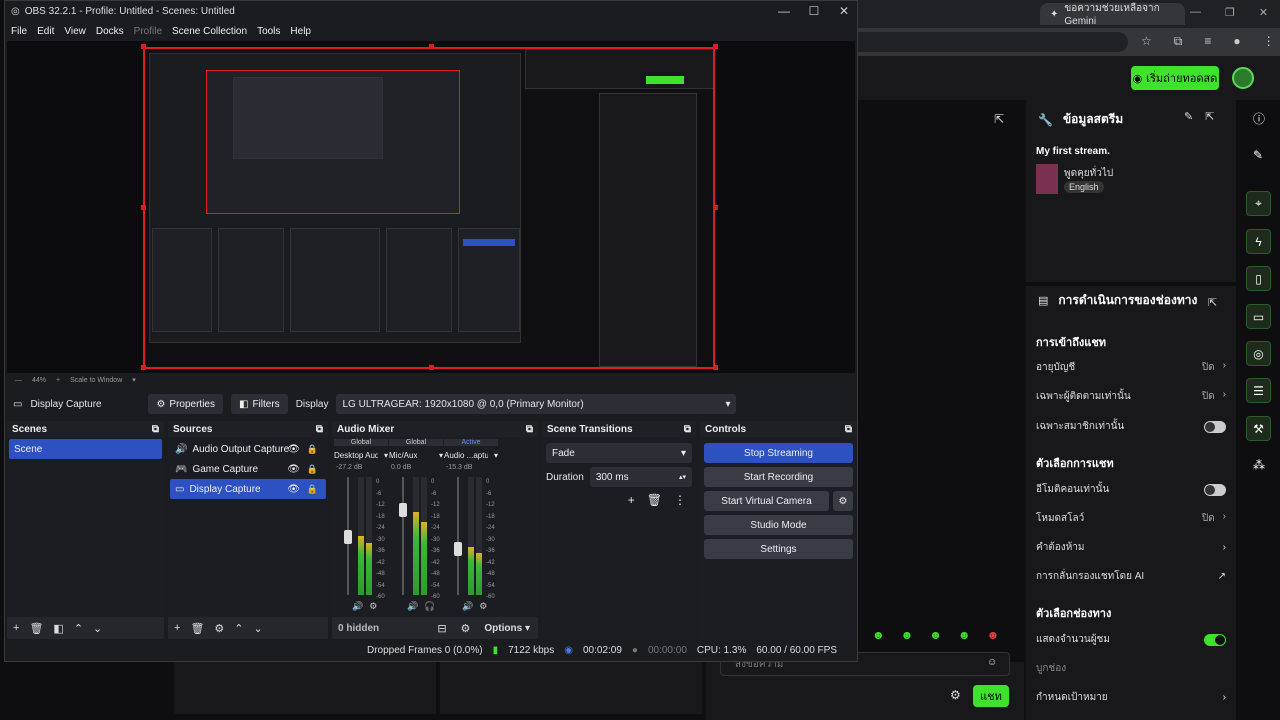 Image resolution: width=1280 pixels, height=720 pixels. What do you see at coordinates (1269, 41) in the screenshot?
I see `menu-icon: ⋮` at bounding box center [1269, 41].